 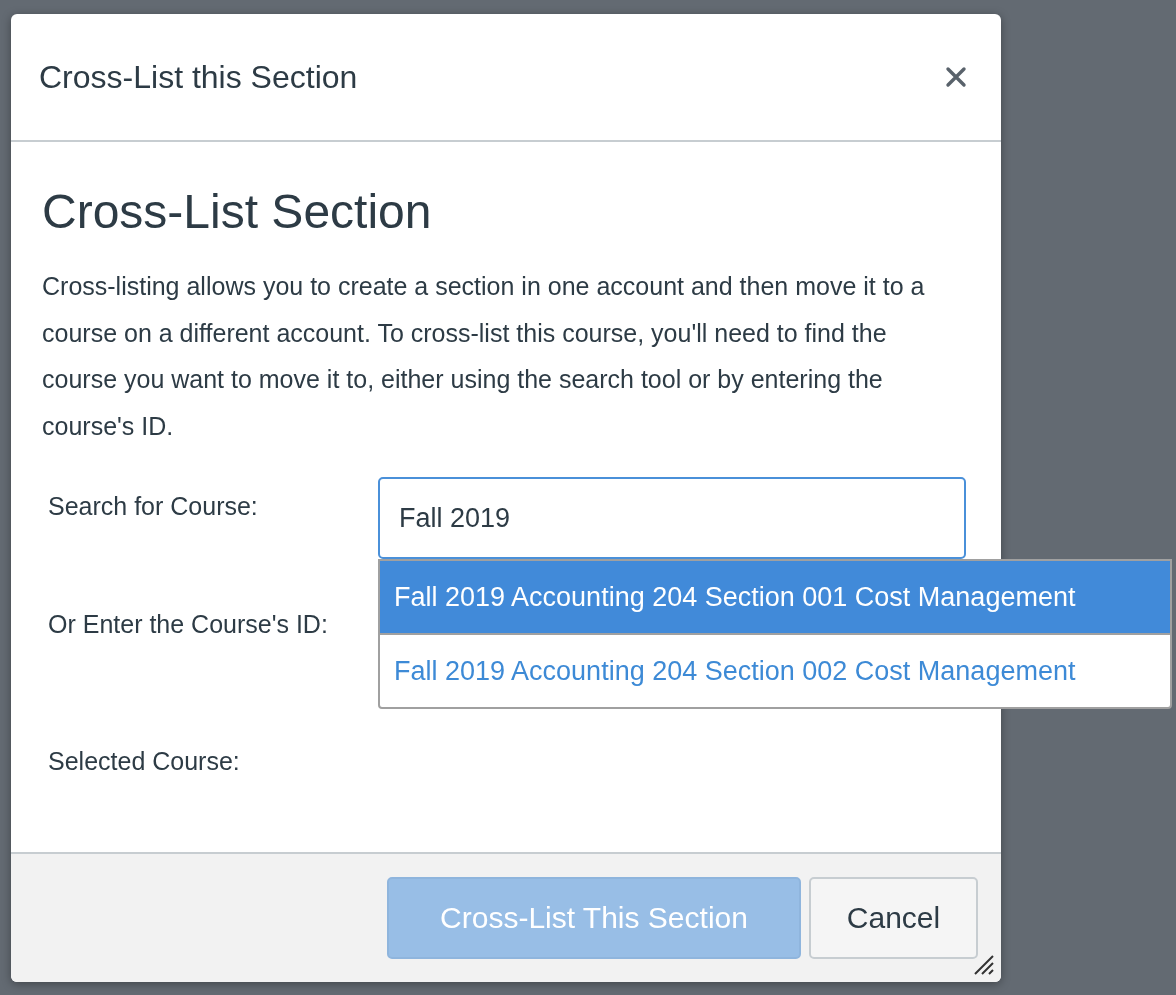 I want to click on result-option: Fall 2019 Accounting 204 Section 001 Cost Management, so click(x=775, y=597).